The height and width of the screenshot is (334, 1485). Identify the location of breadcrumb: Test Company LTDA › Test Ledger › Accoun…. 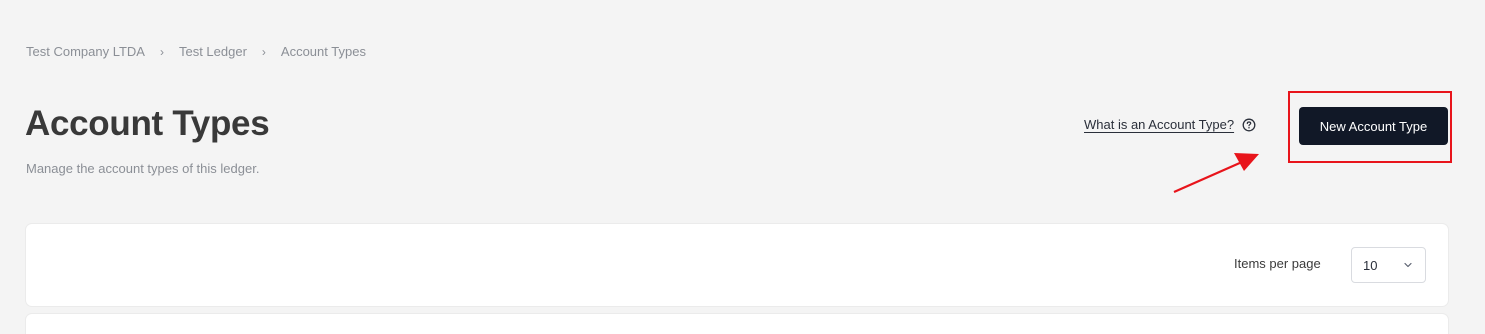
(196, 51).